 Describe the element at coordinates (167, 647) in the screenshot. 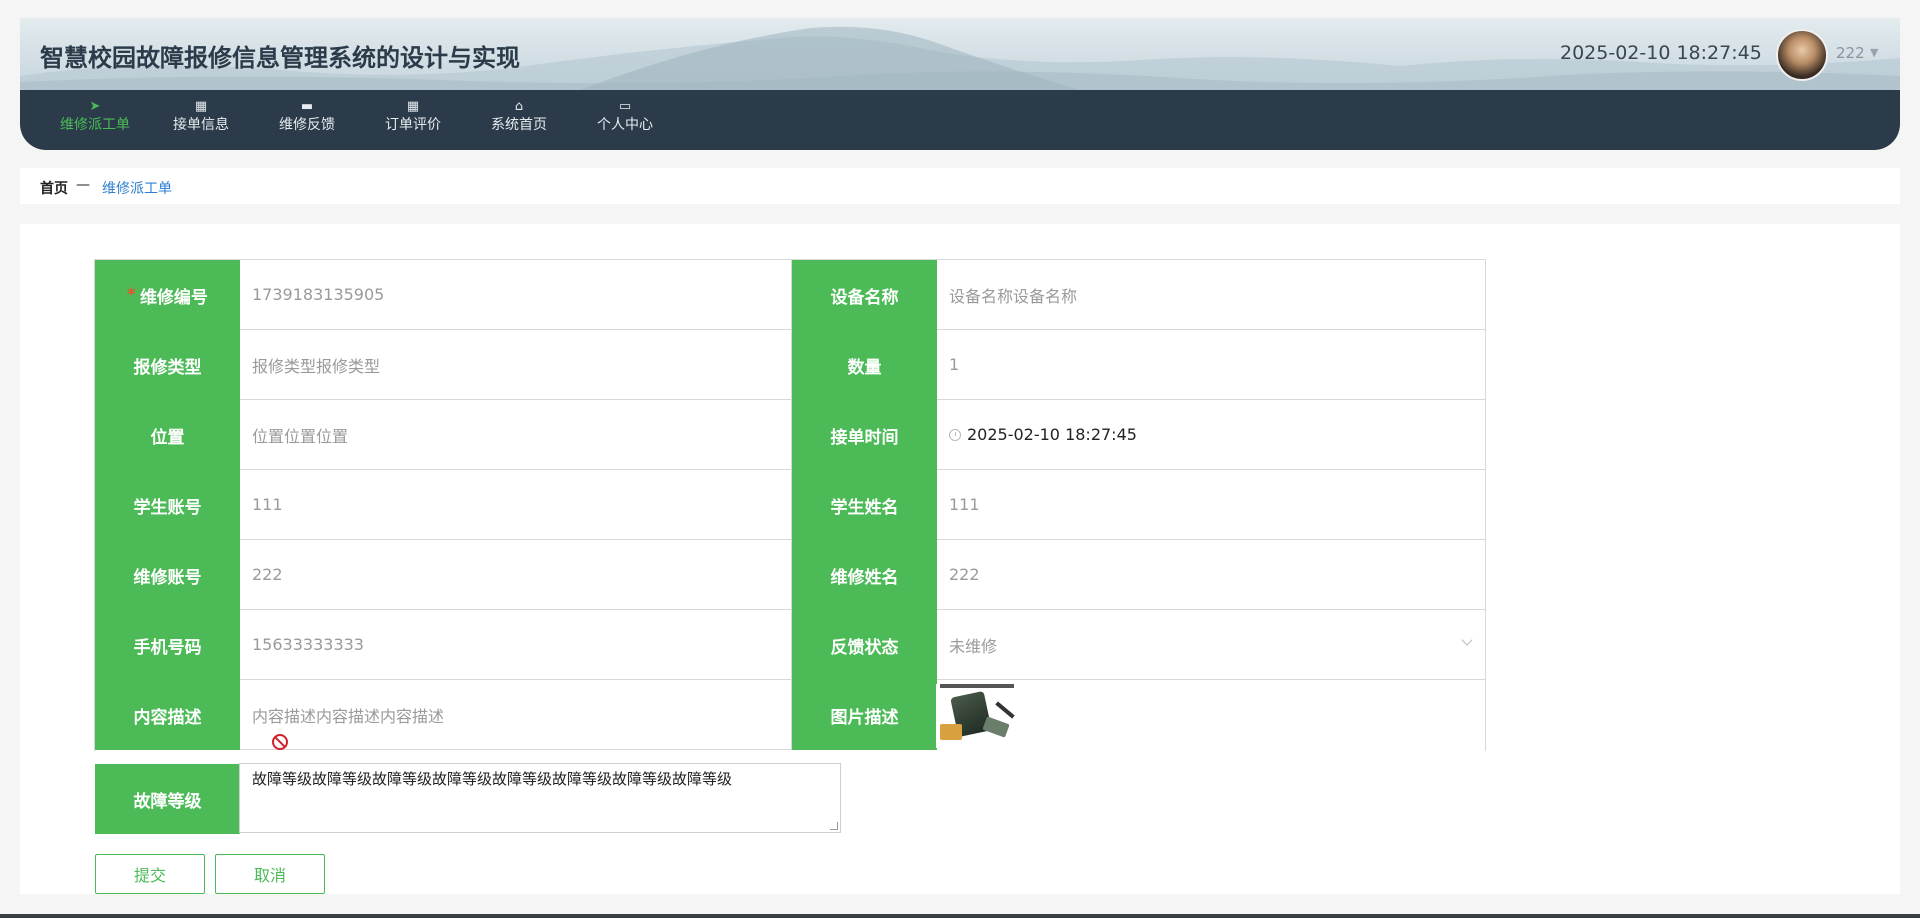

I see `label-text: 手机号码` at that location.